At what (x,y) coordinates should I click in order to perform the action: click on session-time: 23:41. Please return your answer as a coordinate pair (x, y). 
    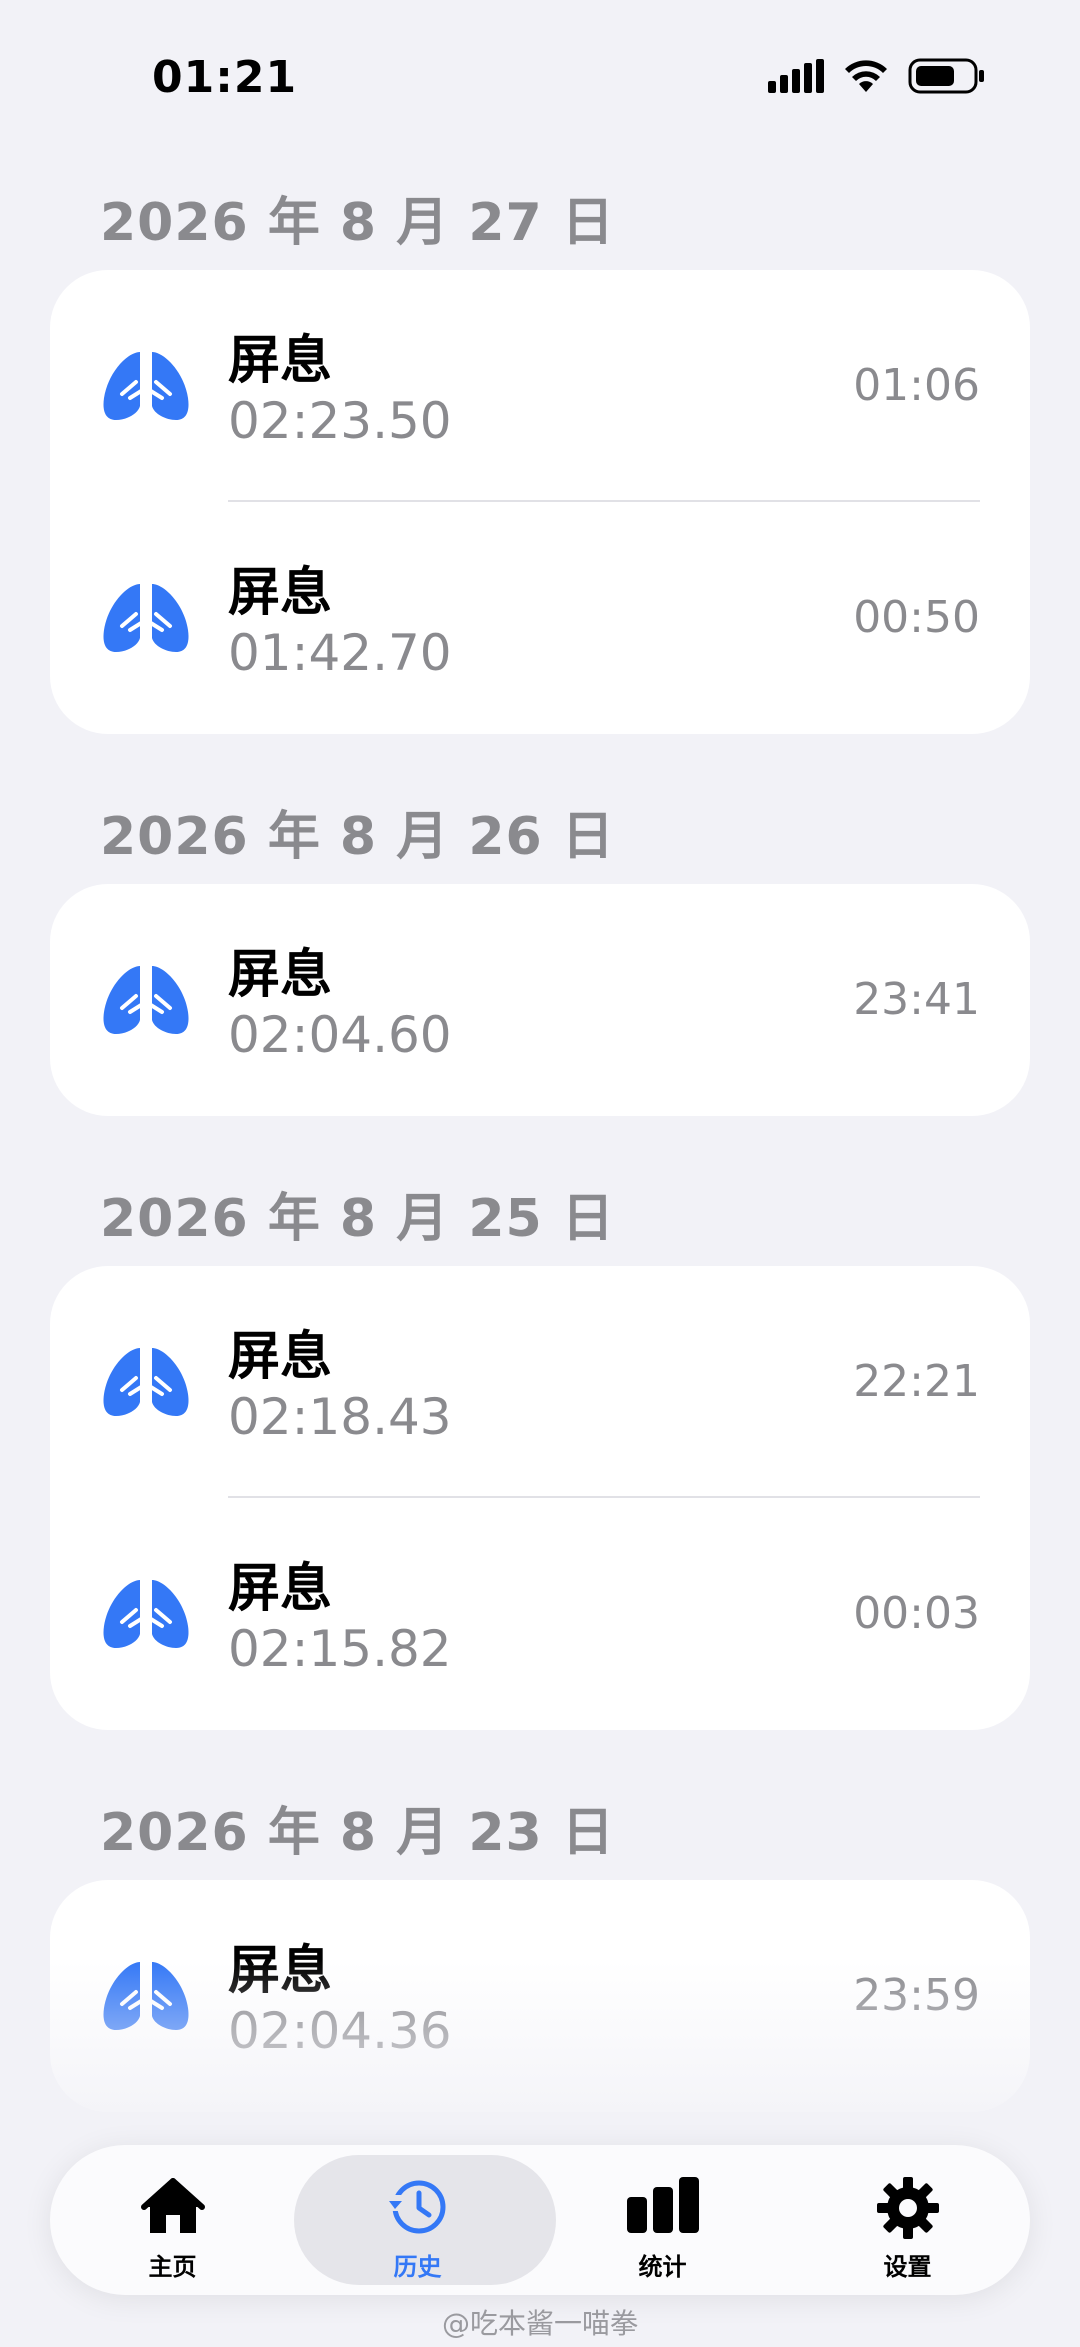
    Looking at the image, I should click on (916, 999).